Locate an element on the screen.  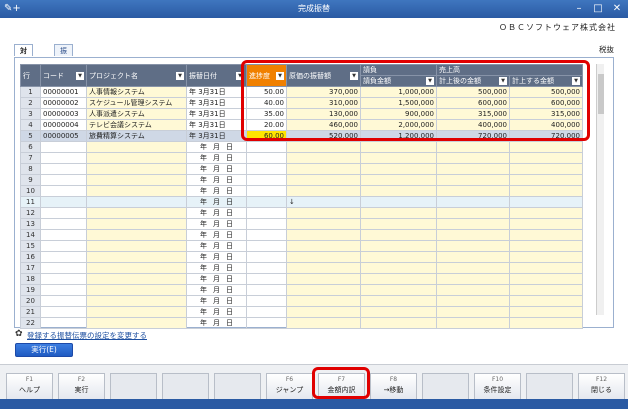
row-number-cell: 4 is located at coordinates (30, 125).